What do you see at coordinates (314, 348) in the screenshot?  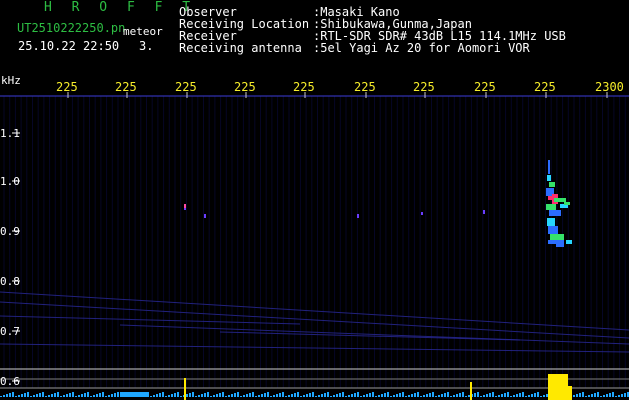 I see `noise-band` at bounding box center [314, 348].